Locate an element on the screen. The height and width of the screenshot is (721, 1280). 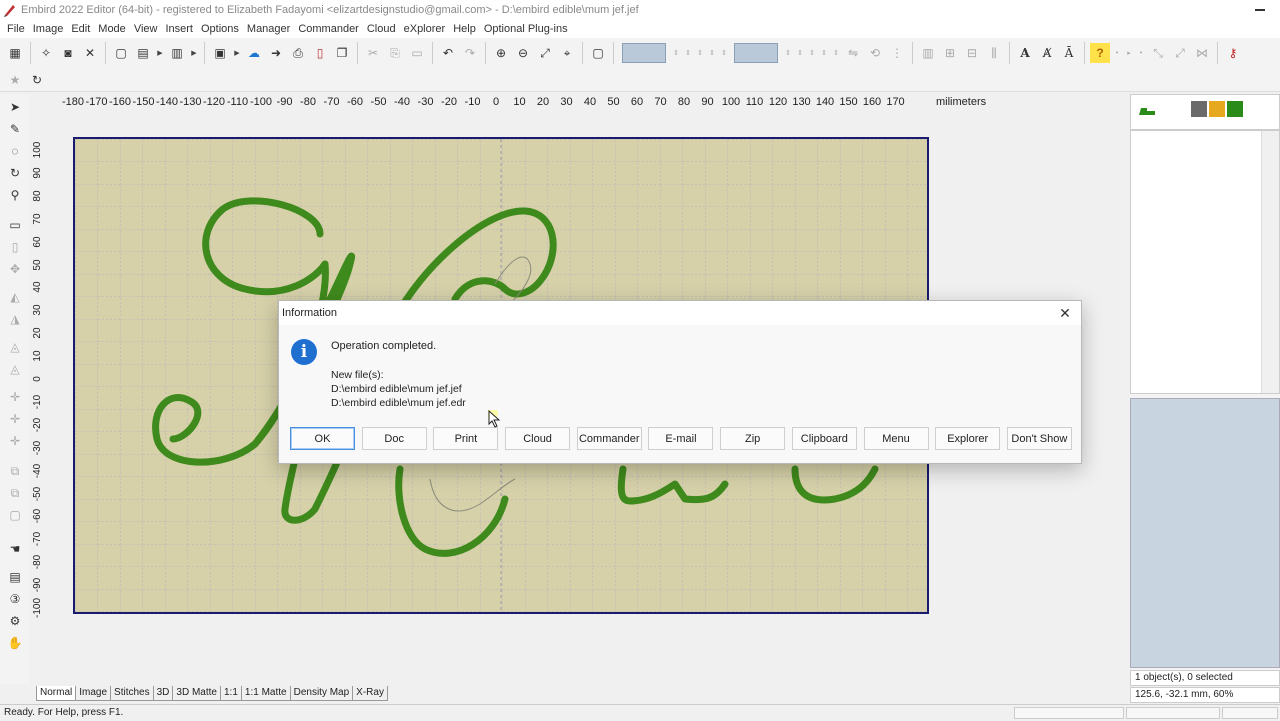
tab-normal: Normal is located at coordinates (56, 693).